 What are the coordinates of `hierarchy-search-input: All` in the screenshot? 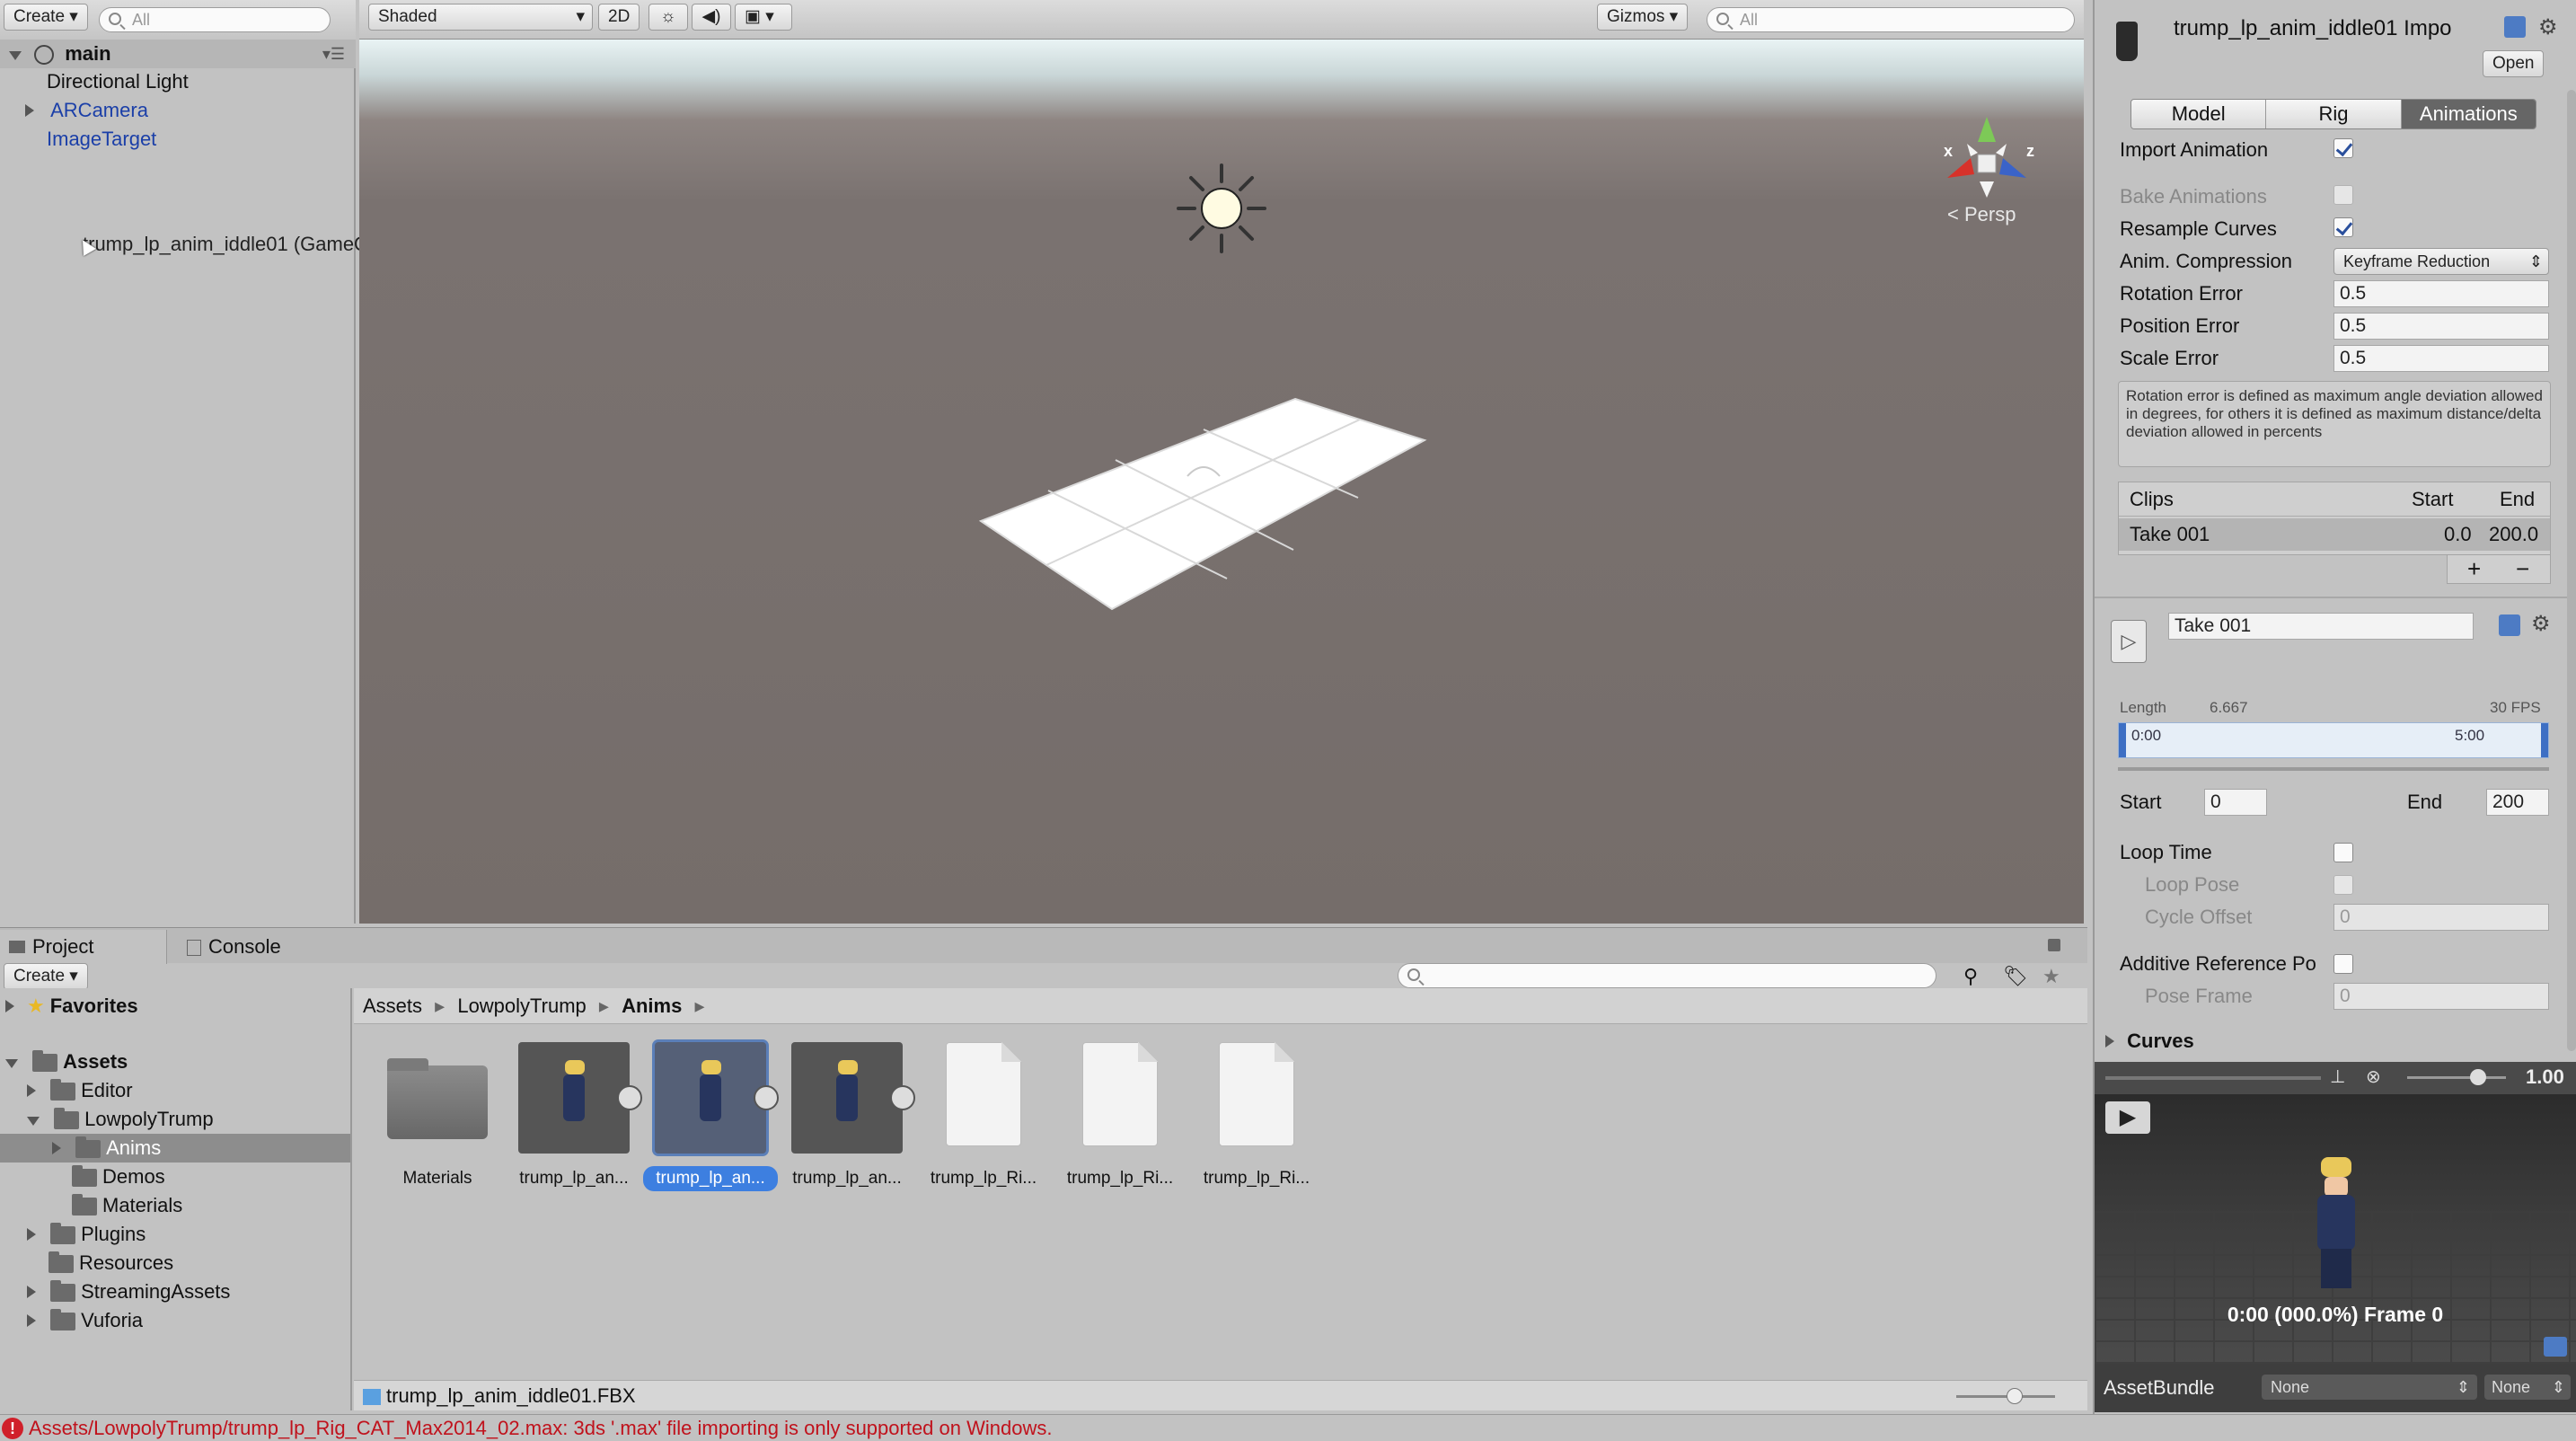 It's located at (215, 19).